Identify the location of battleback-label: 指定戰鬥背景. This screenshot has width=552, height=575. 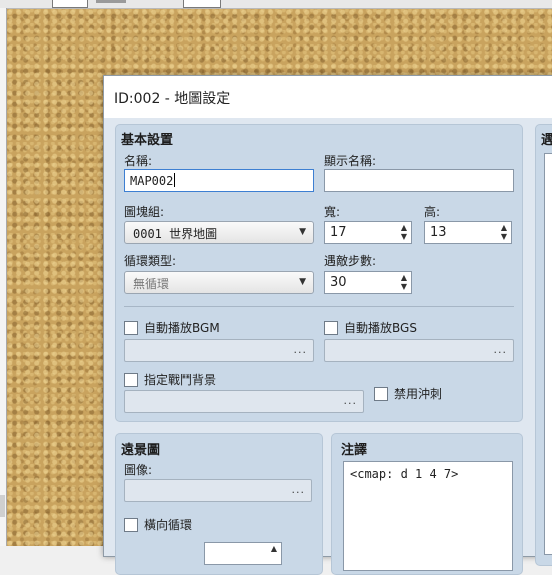
(180, 380).